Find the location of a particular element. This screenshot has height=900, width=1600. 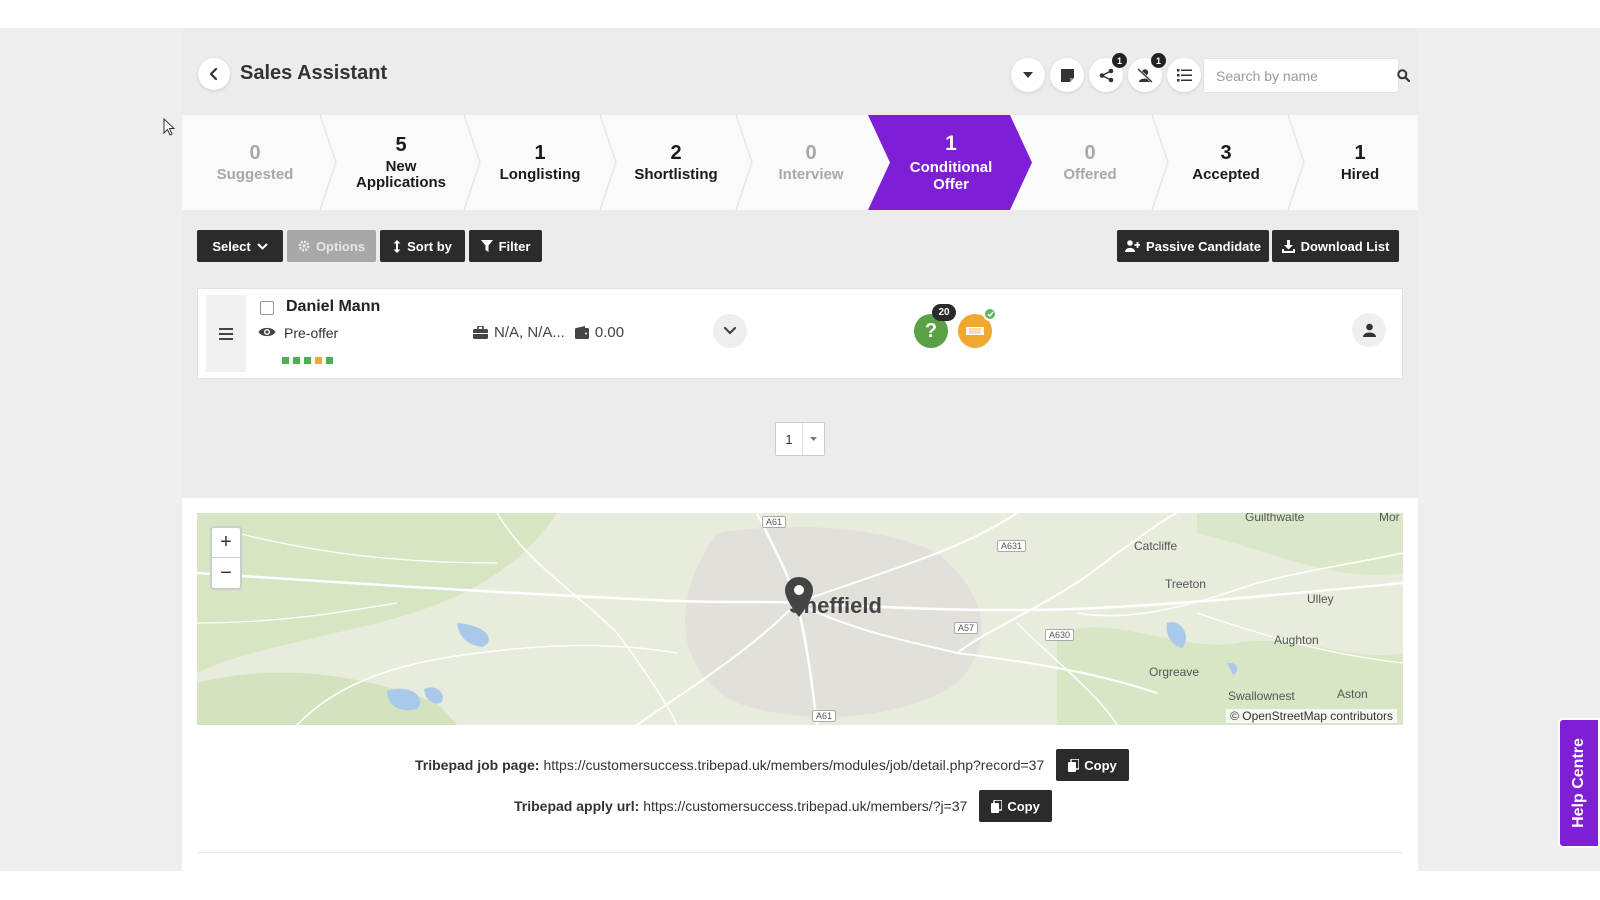

sort-label: Sort by is located at coordinates (429, 246).